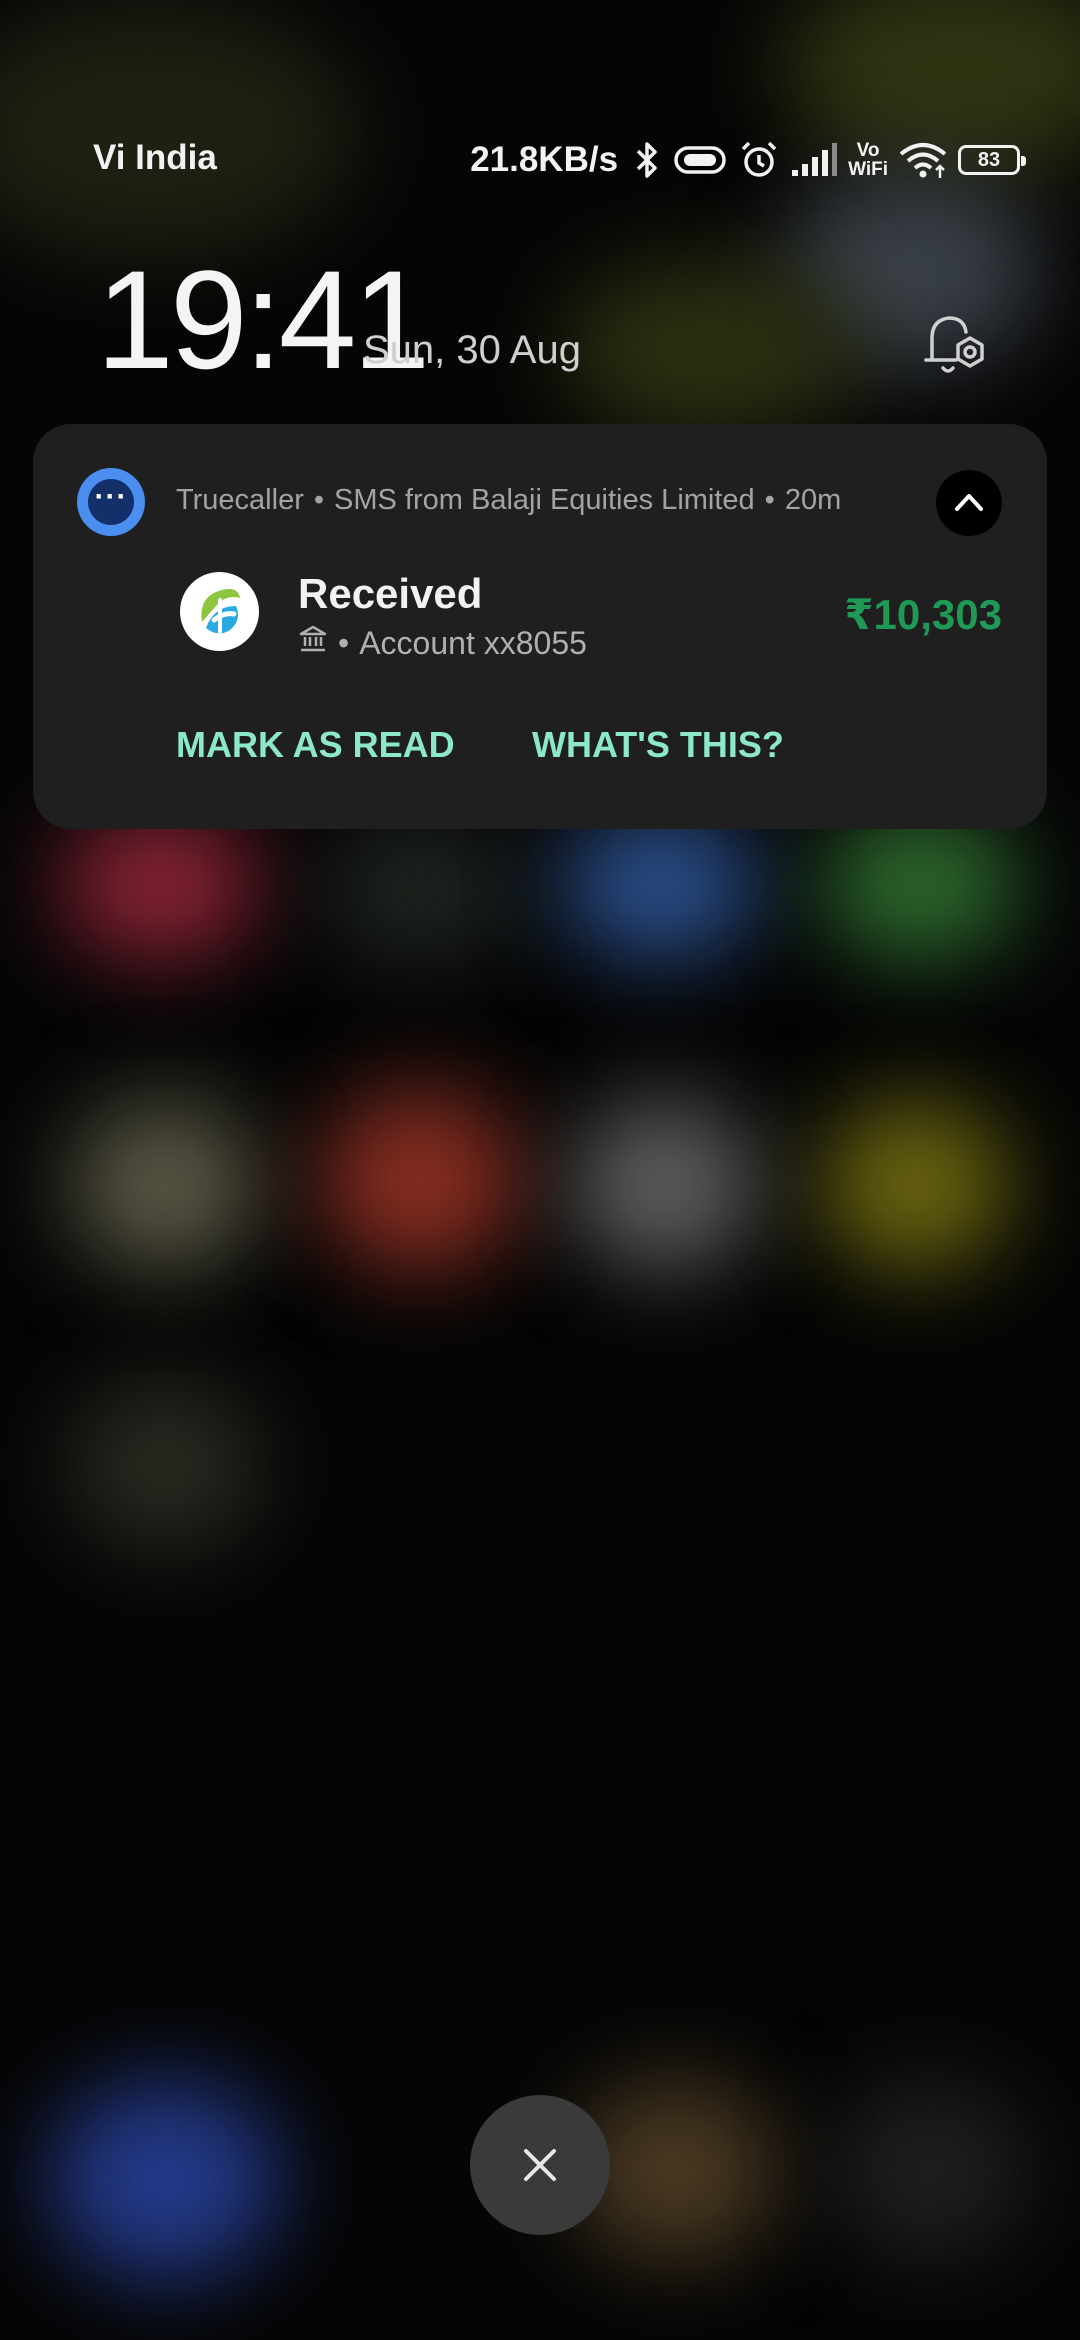  Describe the element at coordinates (313, 643) in the screenshot. I see `bank-icon` at that location.